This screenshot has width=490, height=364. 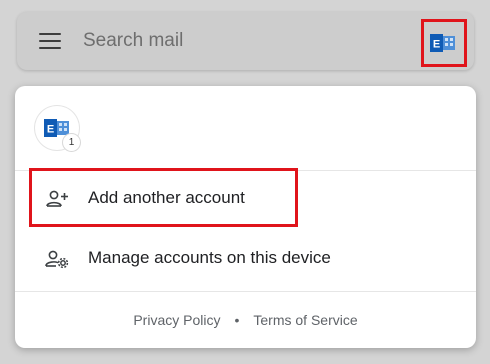 I want to click on manage-accounts-row: Manage accounts on this device, so click(x=245, y=259).